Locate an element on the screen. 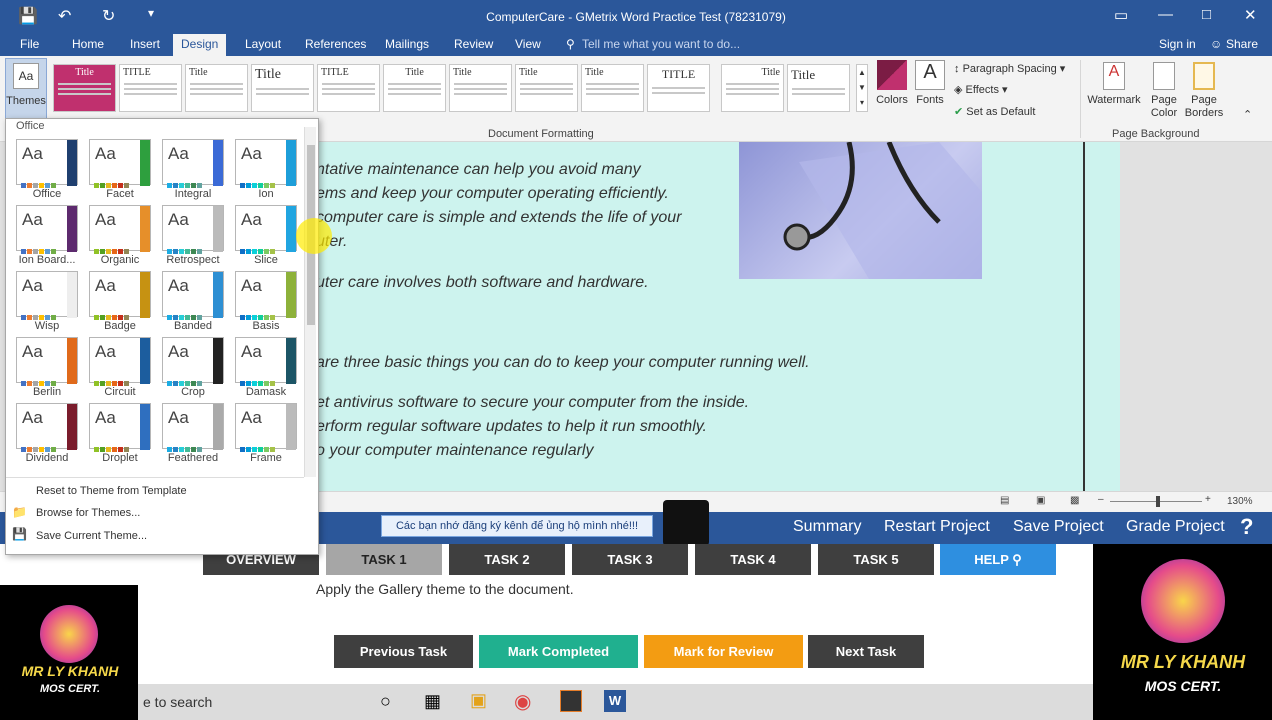  paragraph-spacing-label: Paragraph Spacing is located at coordinates (1009, 69).